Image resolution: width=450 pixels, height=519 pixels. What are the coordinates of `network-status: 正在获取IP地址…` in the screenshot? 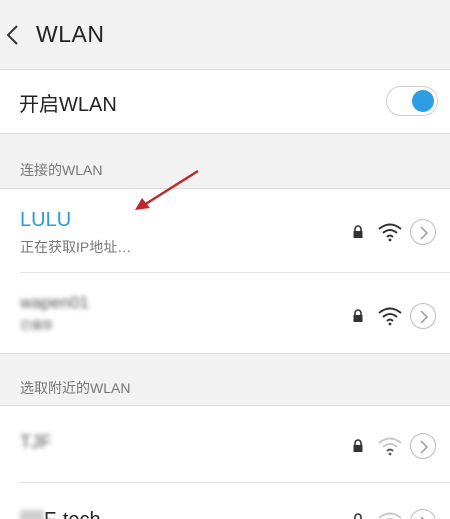 It's located at (76, 247).